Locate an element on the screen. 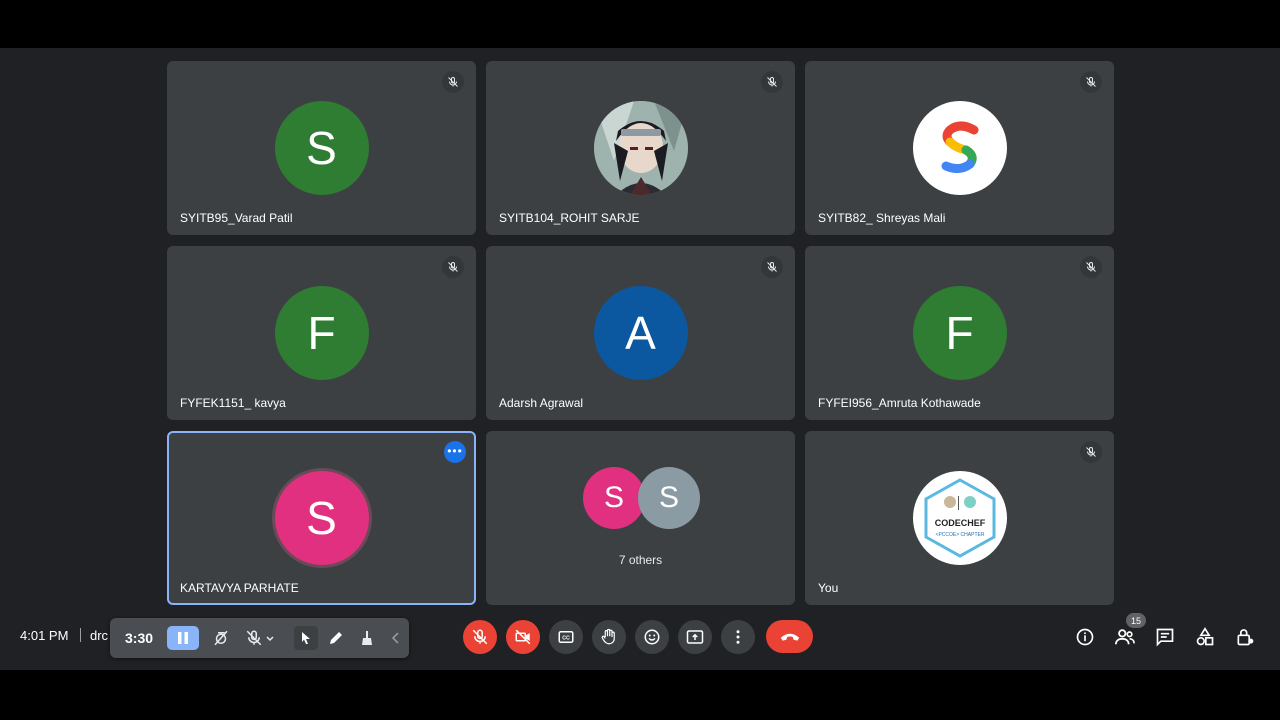 This screenshot has width=1280, height=720. codechef-hexagon: CODECHEF <PCCOE> CHAPTER is located at coordinates (959, 518).